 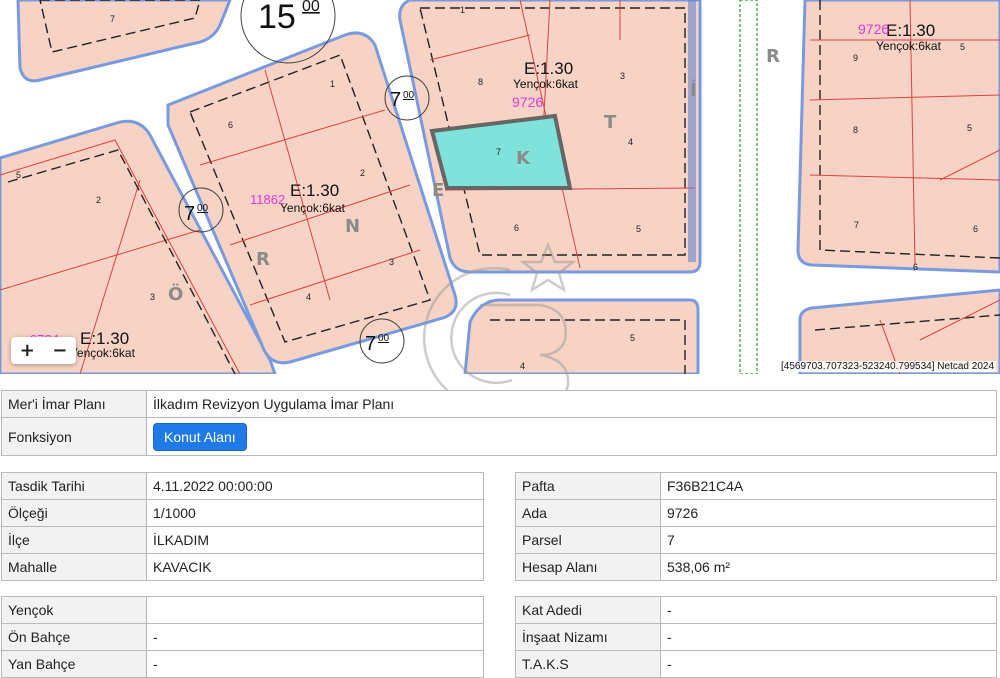 I want to click on table-row: Parsel 7, so click(x=756, y=540).